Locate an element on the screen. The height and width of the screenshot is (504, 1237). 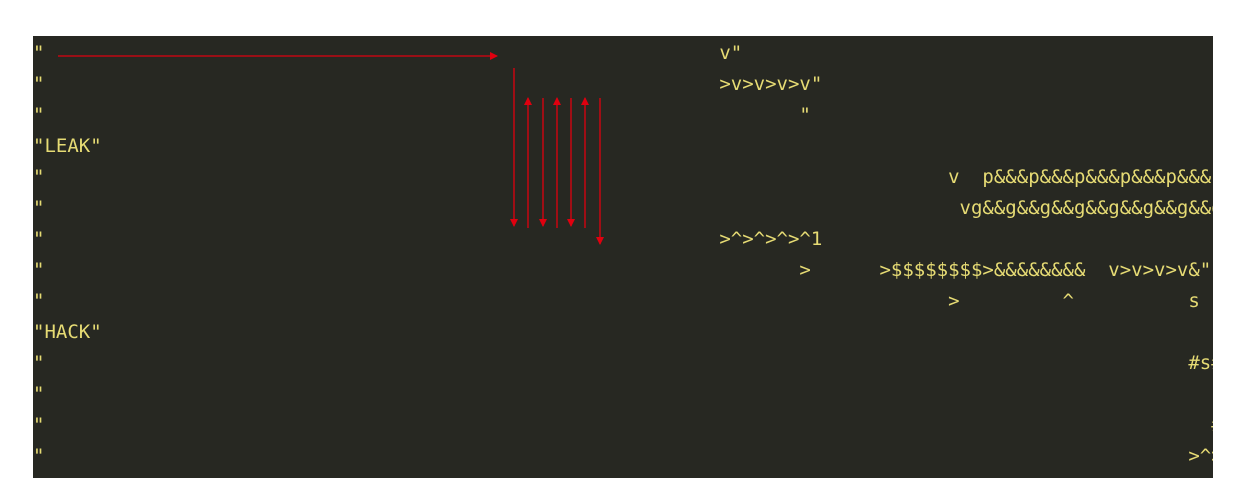
code-line-6: " vg&&g&&g&&g&&g&&g&&g&&g&& _ ^" is located at coordinates (623, 208).